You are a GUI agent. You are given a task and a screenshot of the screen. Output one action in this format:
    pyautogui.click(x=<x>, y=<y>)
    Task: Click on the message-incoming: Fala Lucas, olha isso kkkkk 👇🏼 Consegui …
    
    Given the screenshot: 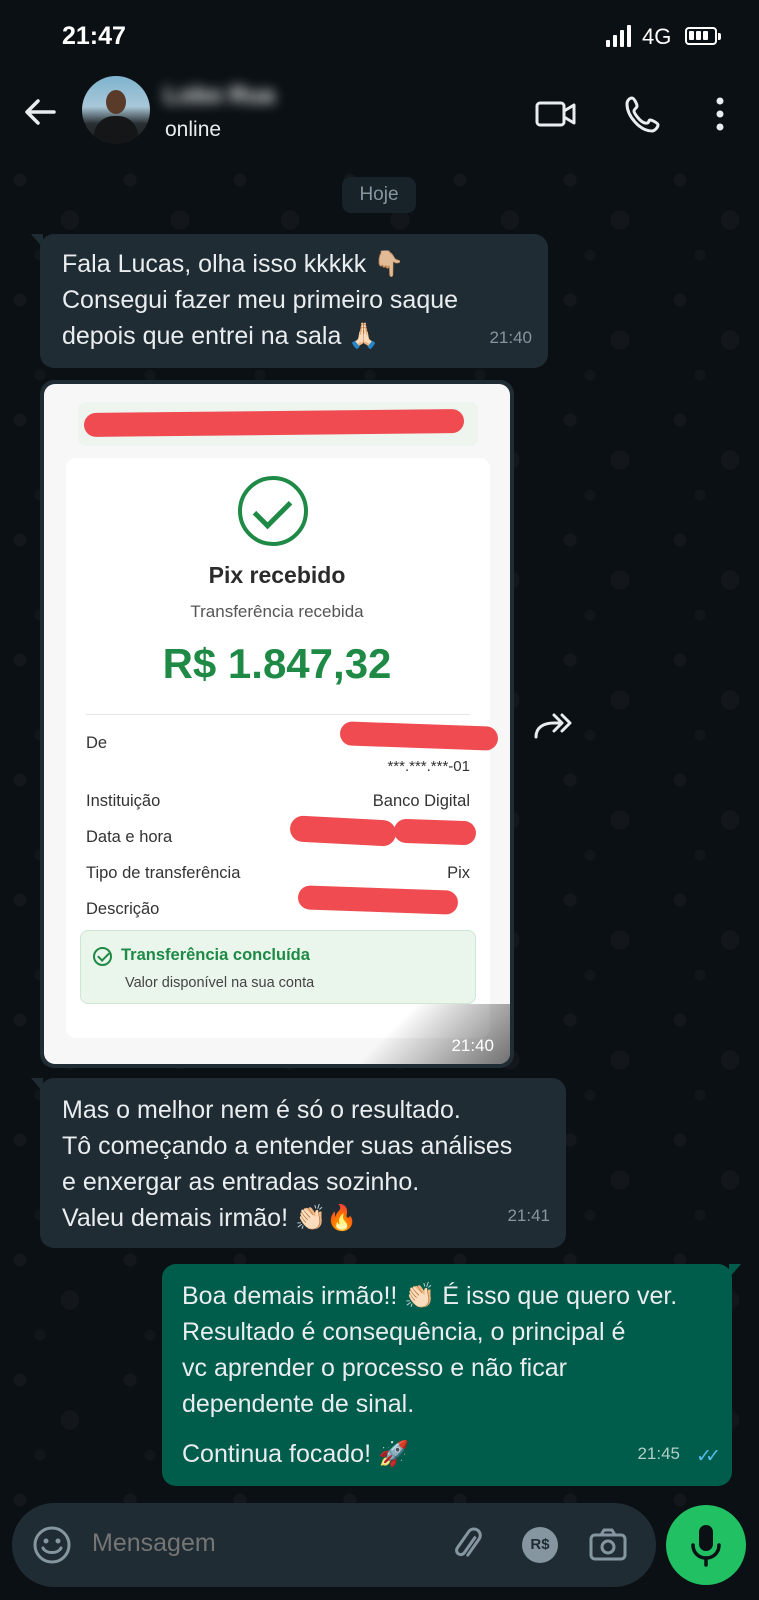 What is the action you would take?
    pyautogui.click(x=289, y=301)
    